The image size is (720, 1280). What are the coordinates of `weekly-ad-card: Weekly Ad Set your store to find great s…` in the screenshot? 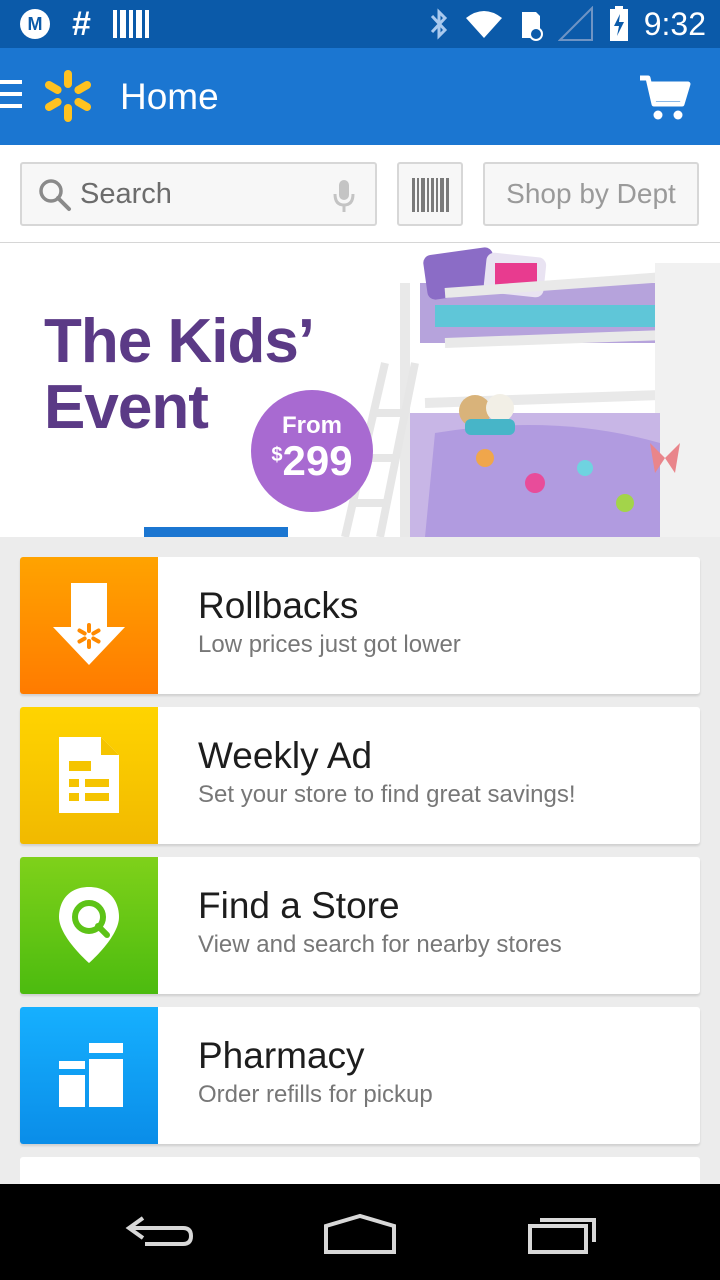 It's located at (360, 775).